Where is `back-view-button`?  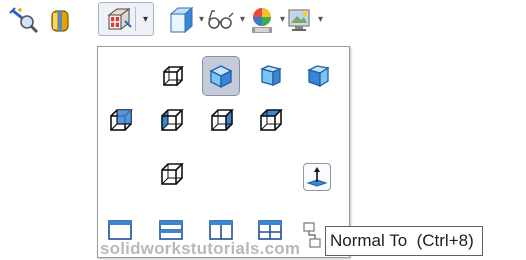
back-view-button is located at coordinates (121, 120).